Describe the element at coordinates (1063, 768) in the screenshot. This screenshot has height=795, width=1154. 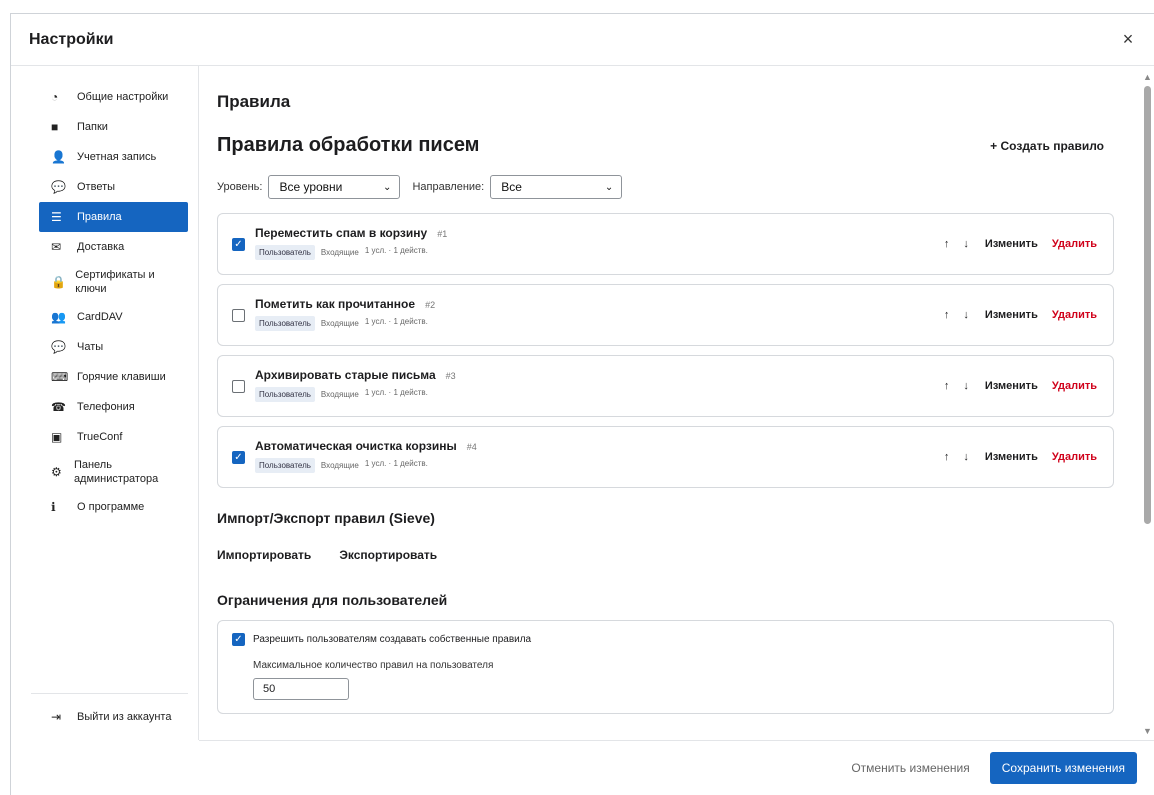
I see `save-changes-button: Сохранить изменения` at that location.